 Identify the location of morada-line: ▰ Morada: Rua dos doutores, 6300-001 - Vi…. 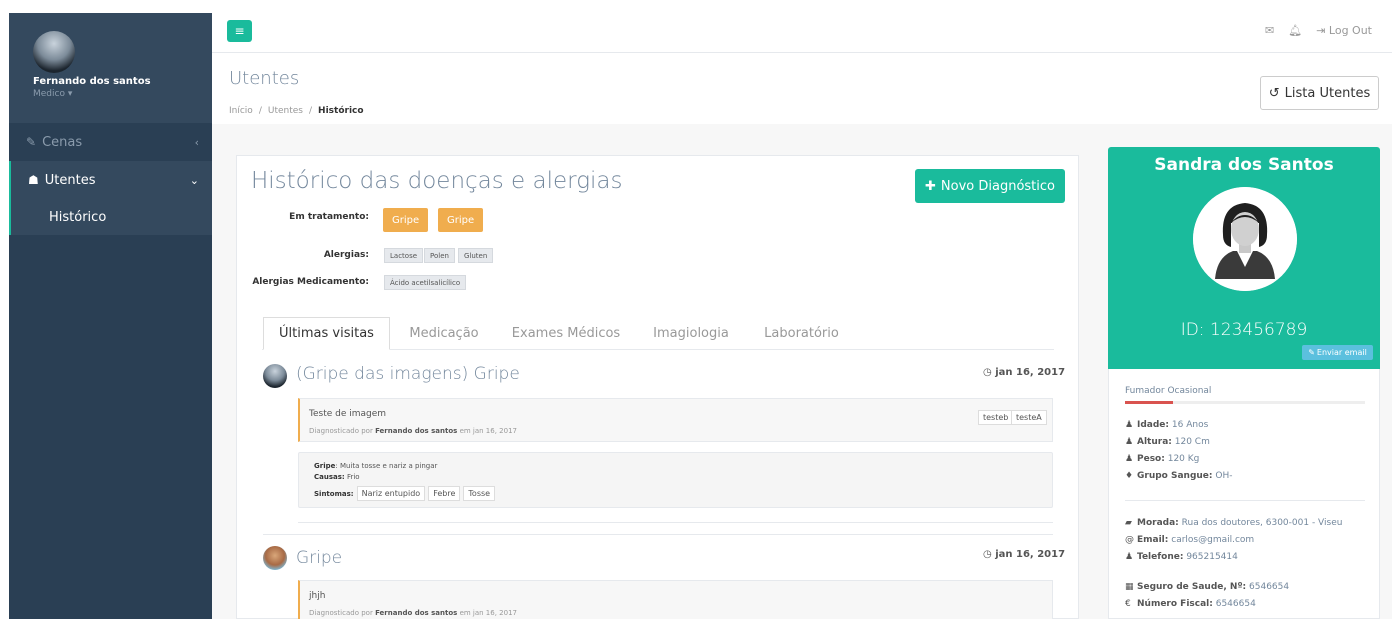
(1234, 523).